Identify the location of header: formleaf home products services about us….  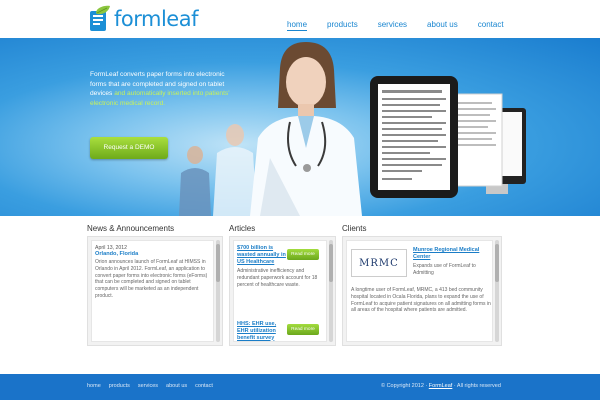
(300, 19).